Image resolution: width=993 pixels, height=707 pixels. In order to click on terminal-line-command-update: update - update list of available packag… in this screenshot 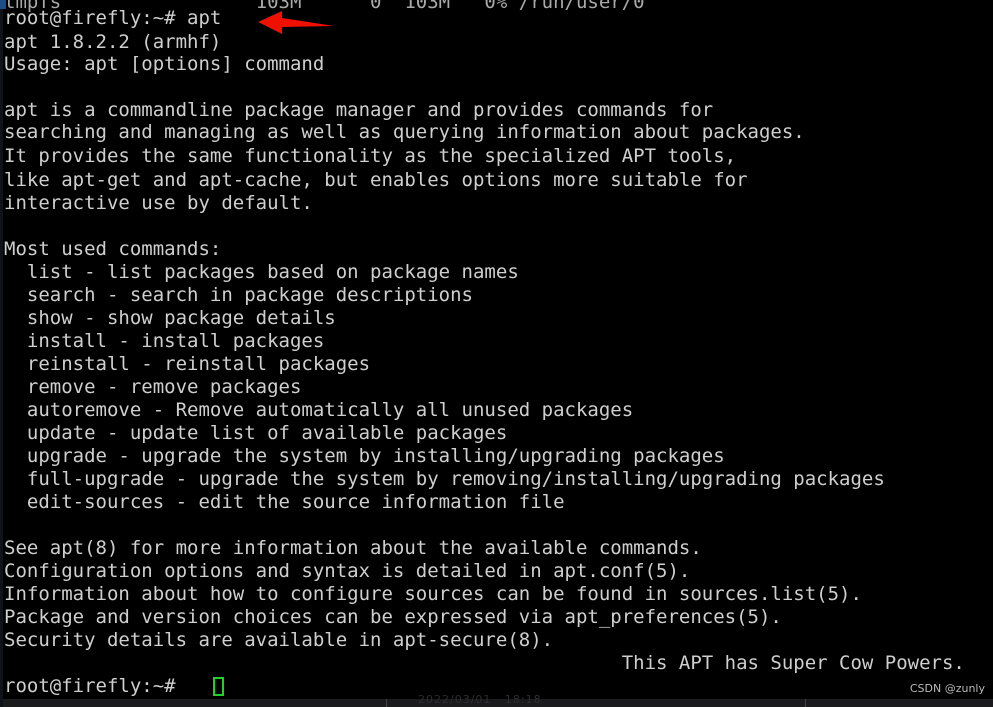, I will do `click(256, 433)`.